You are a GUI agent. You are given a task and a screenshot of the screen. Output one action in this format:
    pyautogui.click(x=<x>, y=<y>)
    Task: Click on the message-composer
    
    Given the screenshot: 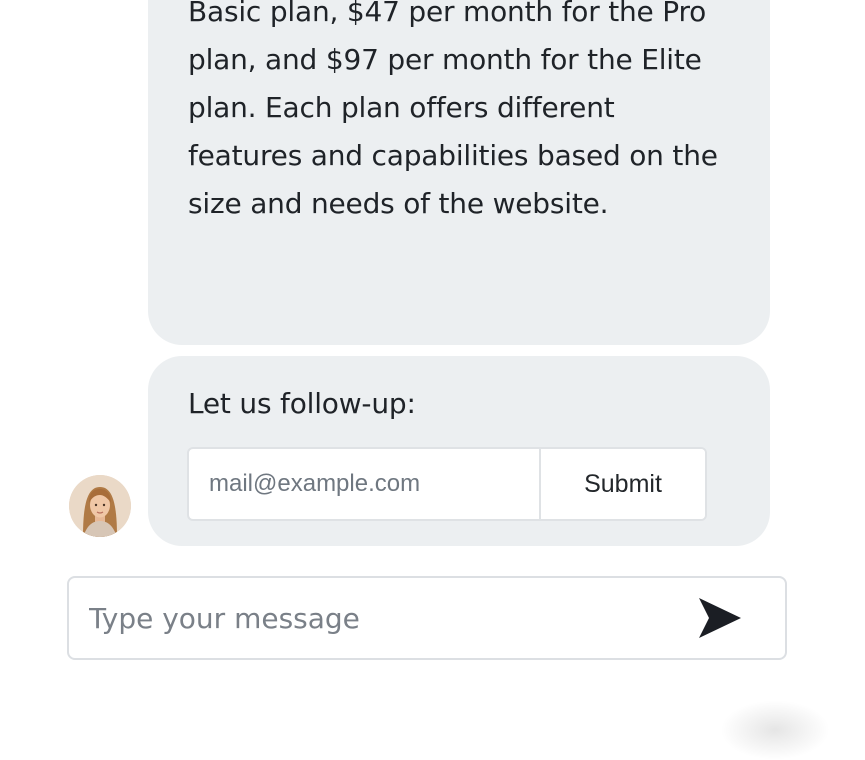 What is the action you would take?
    pyautogui.click(x=427, y=618)
    